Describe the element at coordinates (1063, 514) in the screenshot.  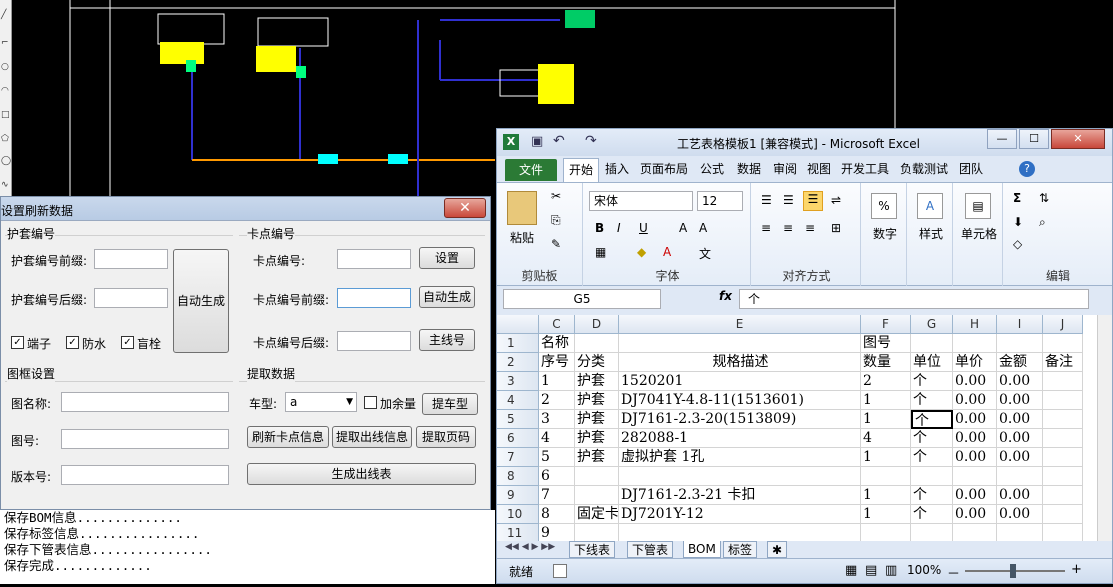
I see `cell-J10` at that location.